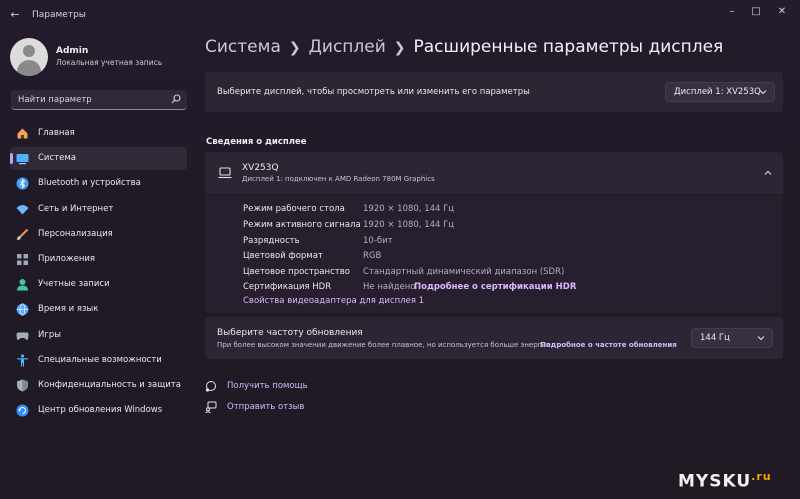  I want to click on chevron-up-icon, so click(768, 173).